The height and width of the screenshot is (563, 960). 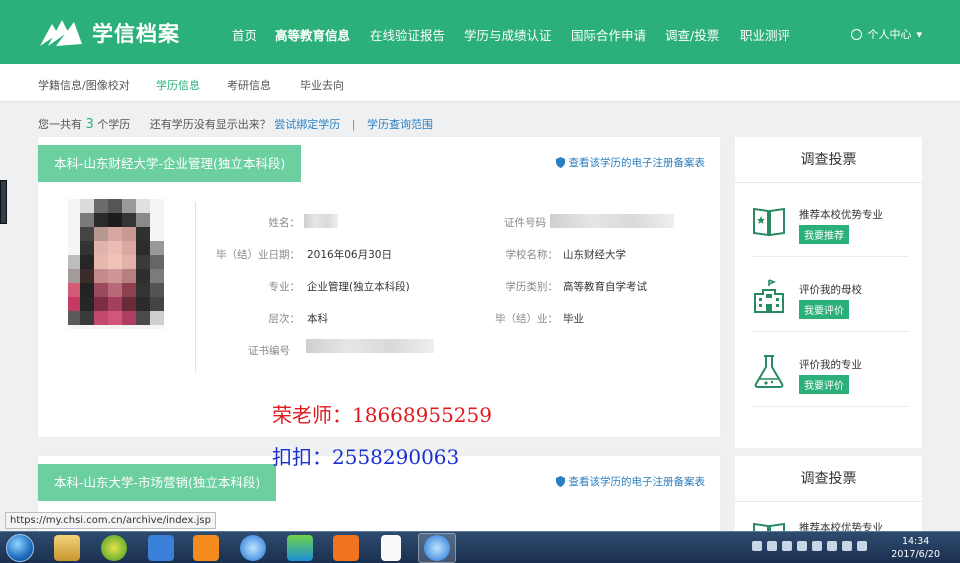 I want to click on nav-degree-certification: 学历与成绩认证, so click(x=508, y=34).